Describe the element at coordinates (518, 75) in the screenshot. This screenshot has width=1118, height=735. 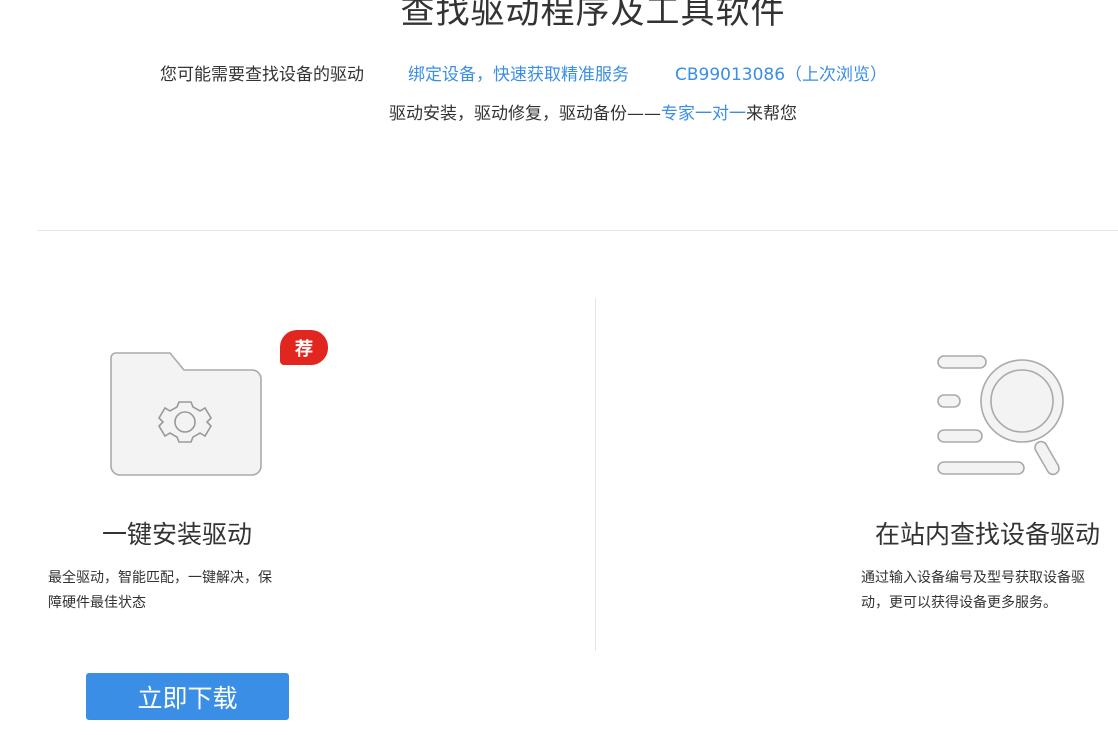
I see `bind-device-link: 绑定设备，快速获取精准服务` at that location.